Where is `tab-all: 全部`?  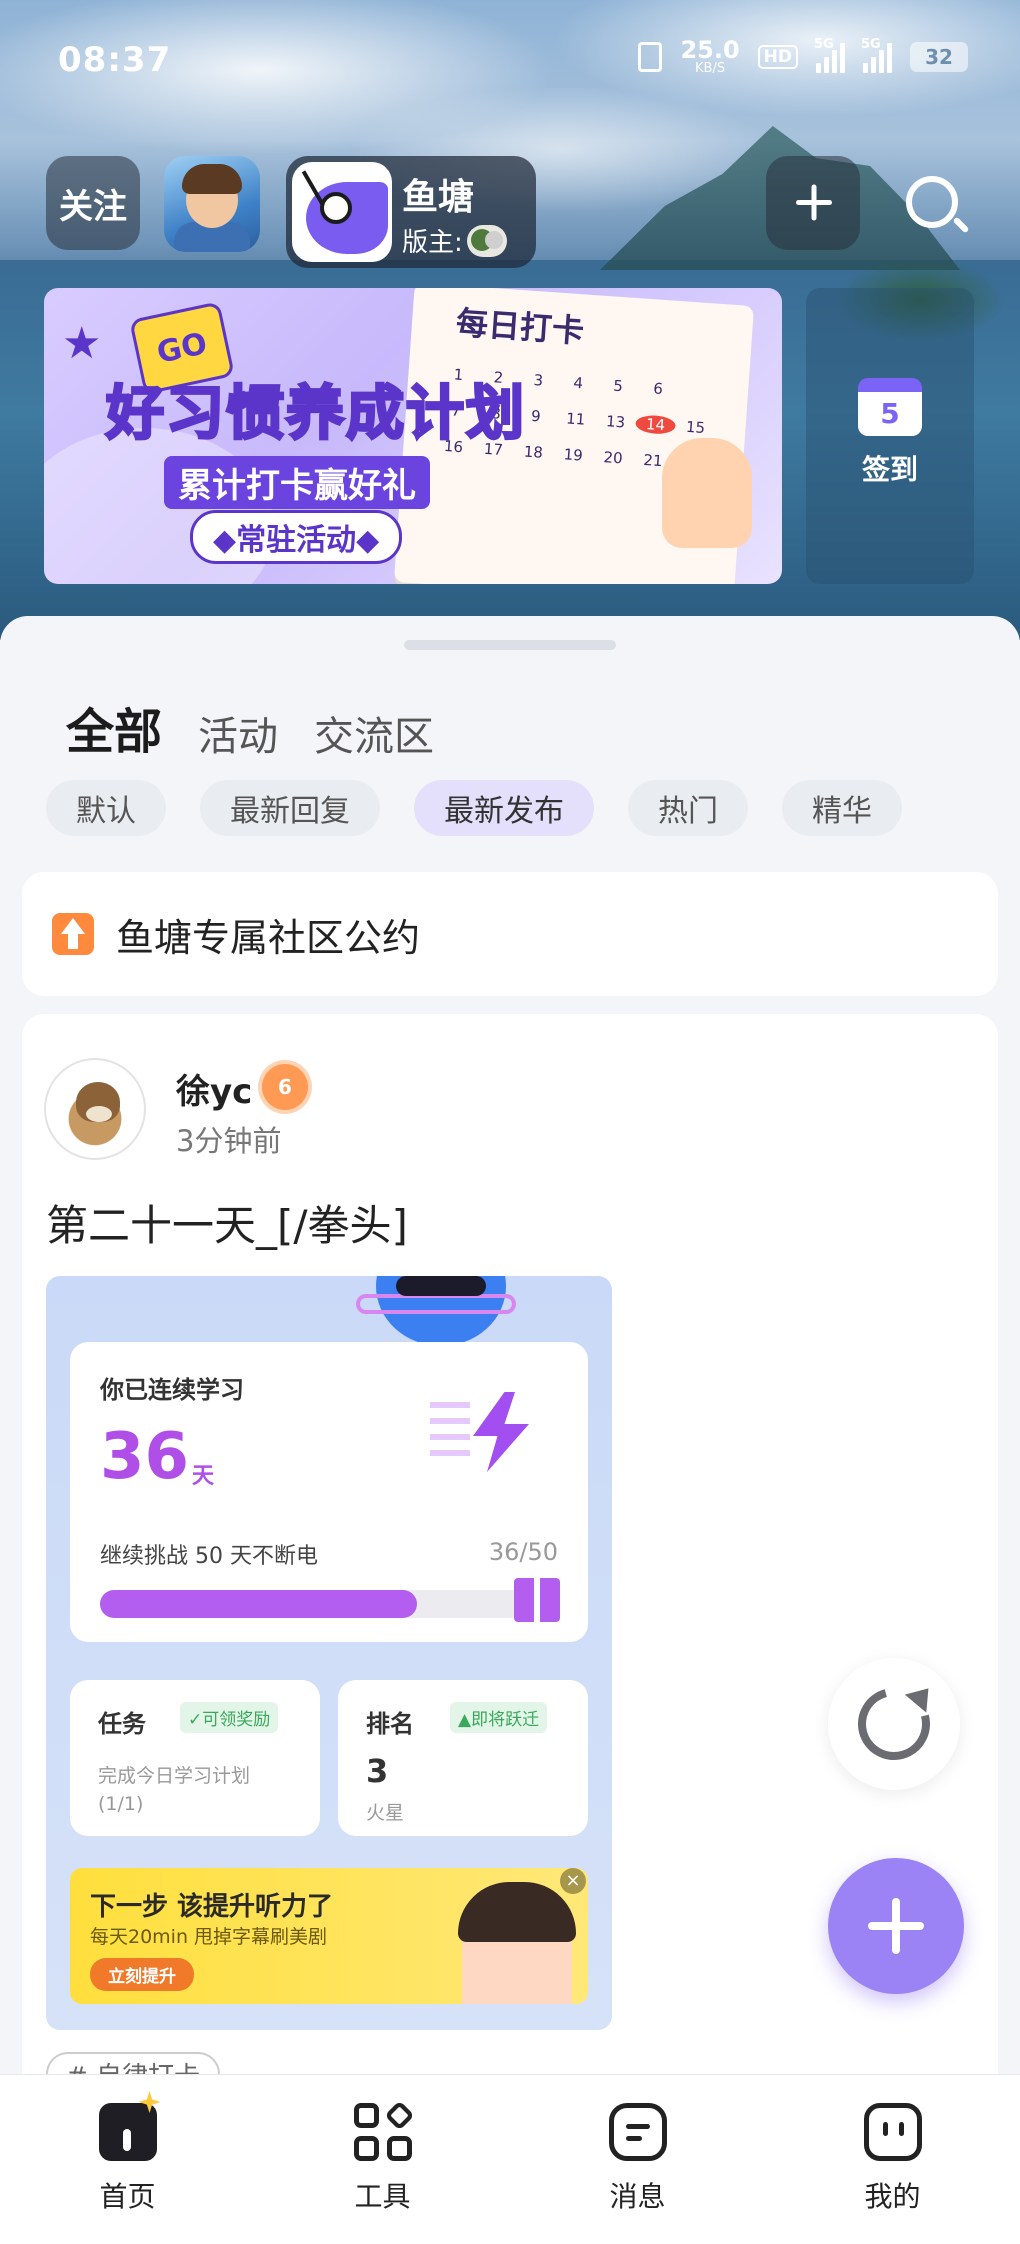
tab-all: 全部 is located at coordinates (114, 727).